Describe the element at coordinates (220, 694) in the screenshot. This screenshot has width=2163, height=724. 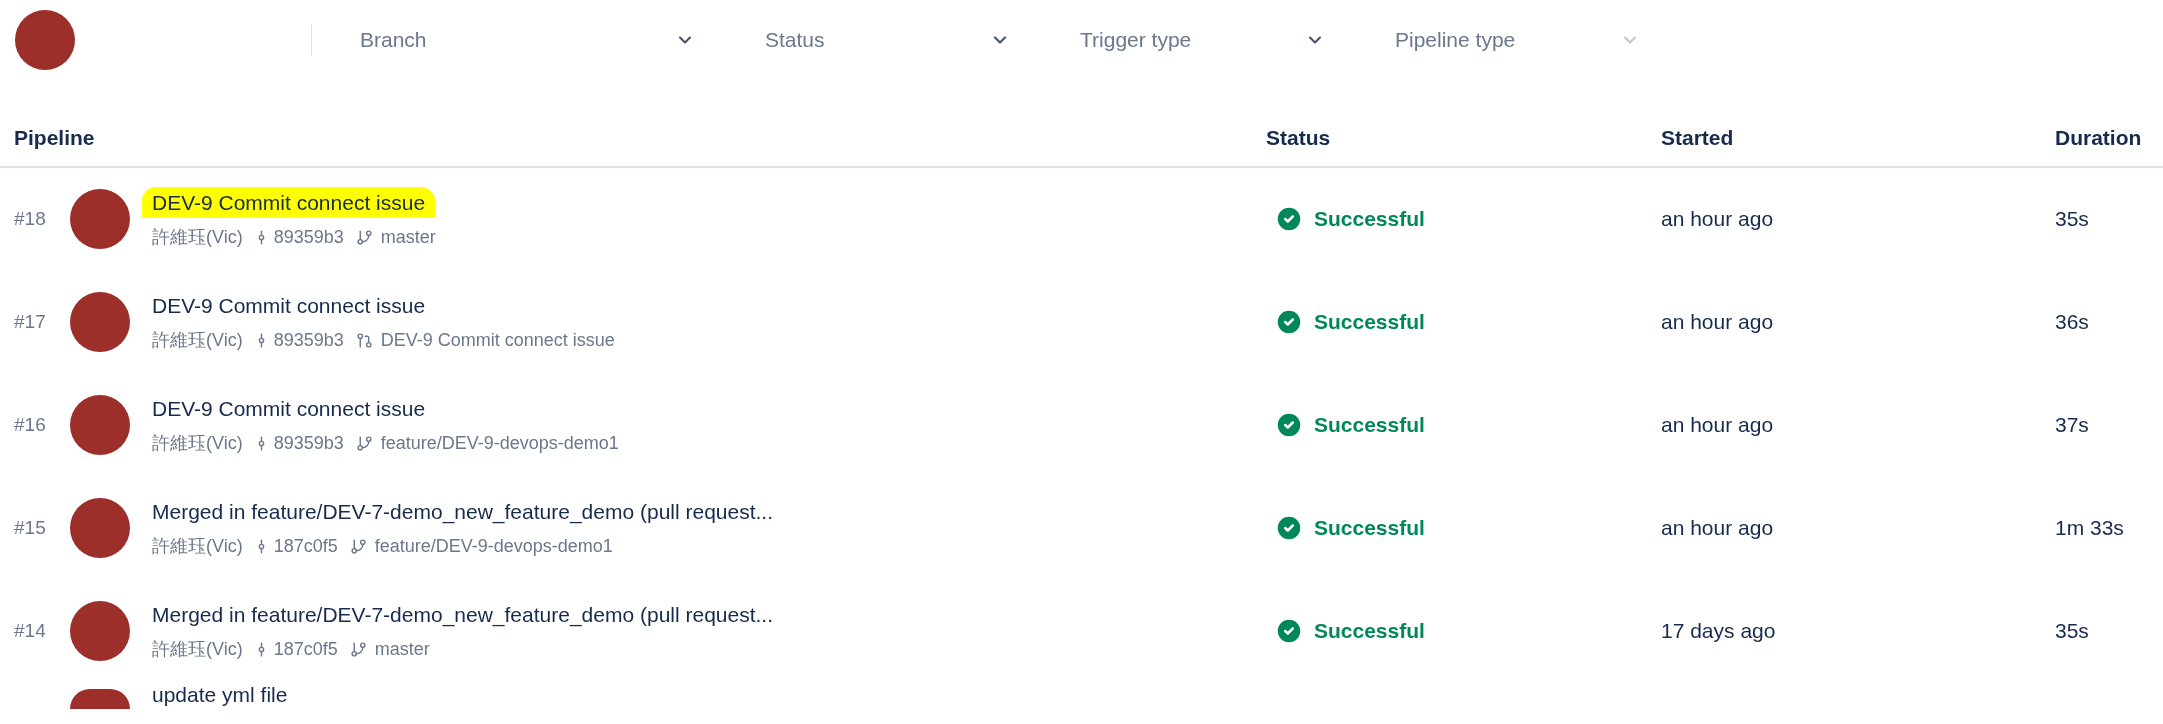
I see `pipeline-title-link: update yml file` at that location.